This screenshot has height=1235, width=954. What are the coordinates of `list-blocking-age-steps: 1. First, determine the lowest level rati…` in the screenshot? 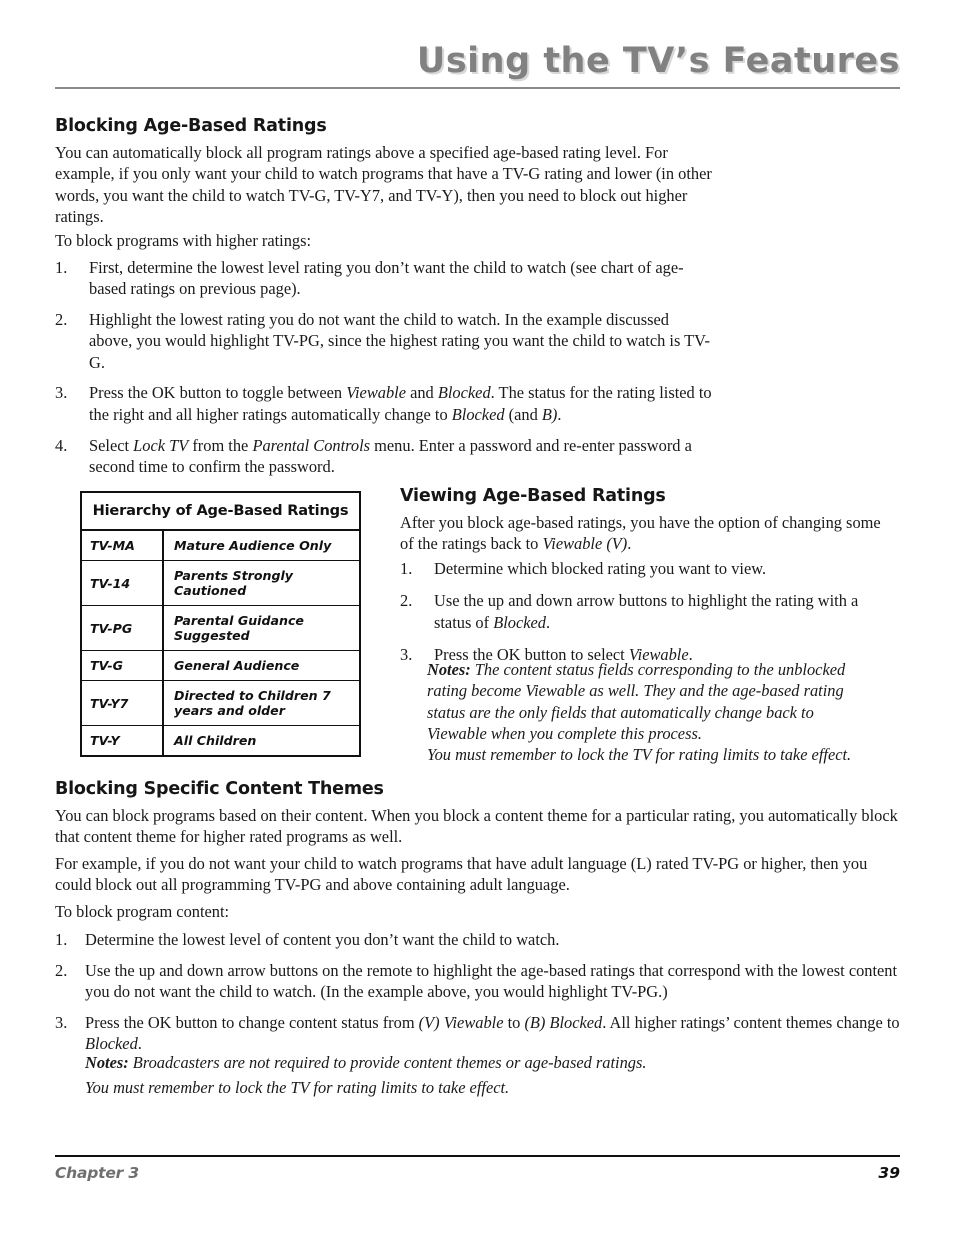 It's located at (385, 372).